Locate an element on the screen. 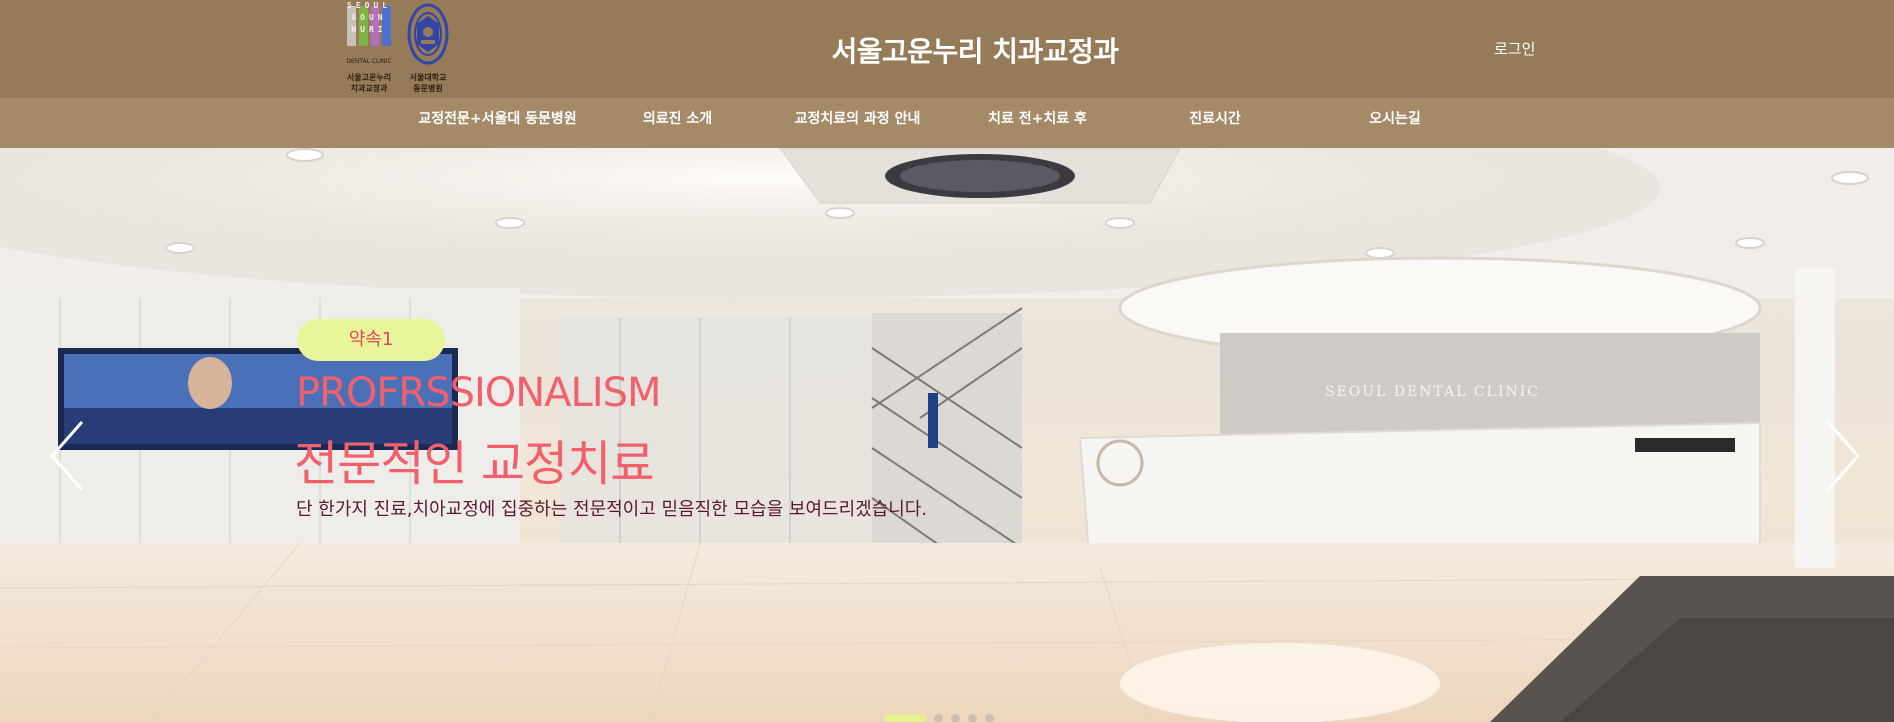  logo-name-kr-line2: 치과교정과 is located at coordinates (369, 88).